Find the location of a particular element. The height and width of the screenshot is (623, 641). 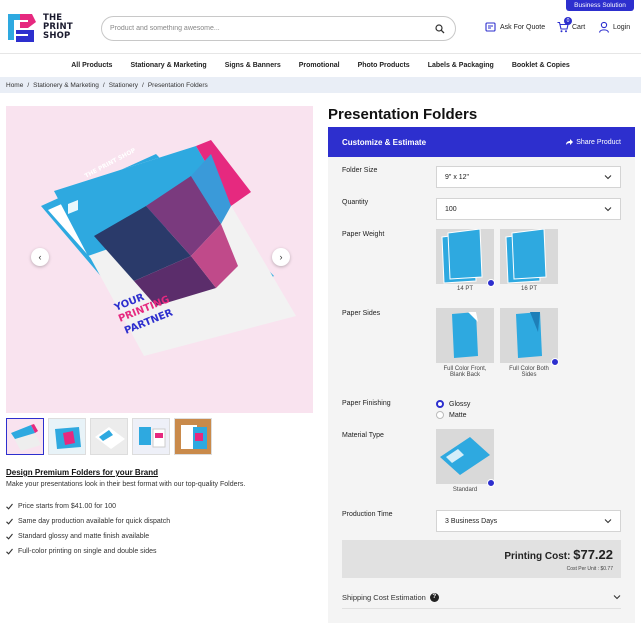

nav-photo-products: Photo Products is located at coordinates (384, 65).